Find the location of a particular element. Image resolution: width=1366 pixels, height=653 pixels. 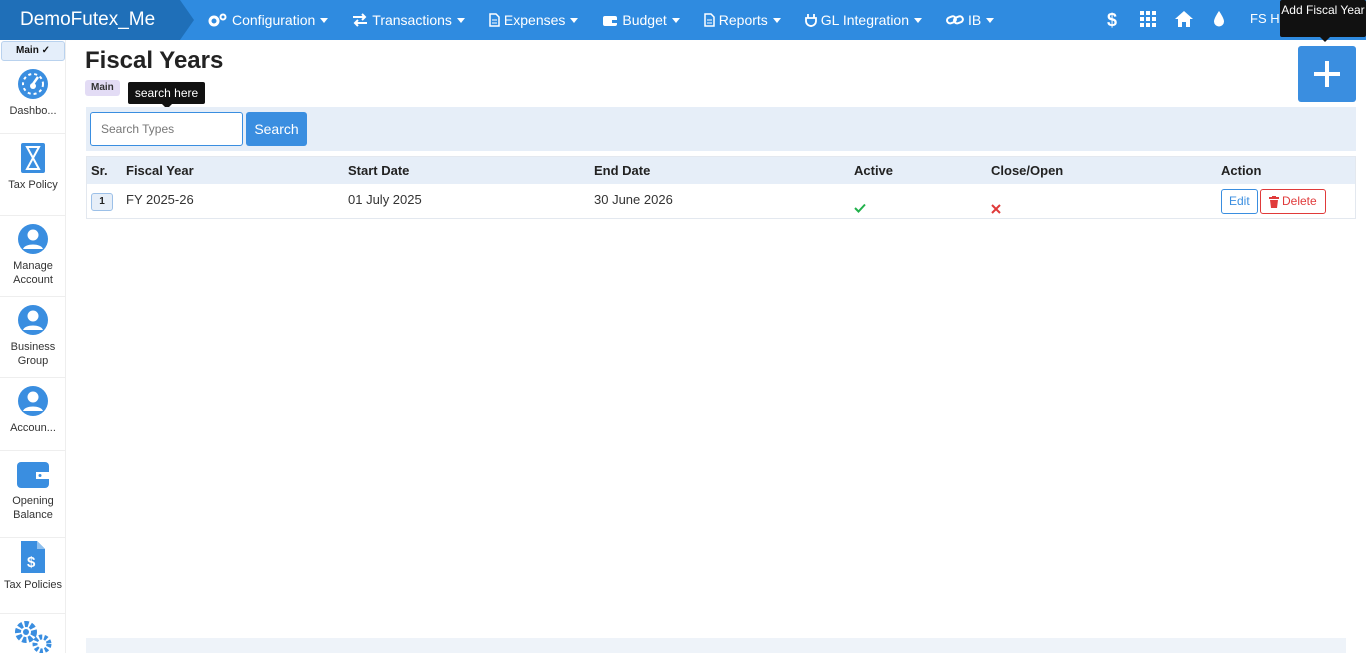

menu-configuration: Configuration is located at coordinates (268, 20).